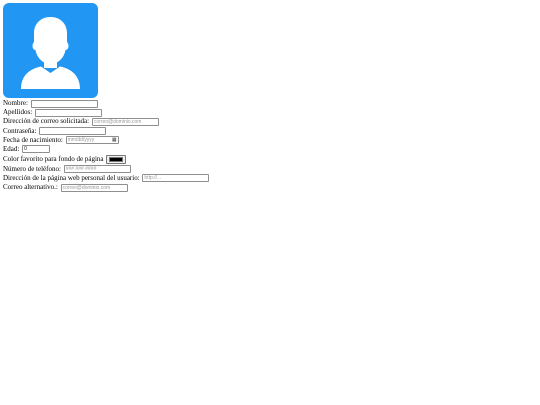 This screenshot has width=540, height=405. I want to click on row-contrasena: Contraseña:, so click(153, 131).